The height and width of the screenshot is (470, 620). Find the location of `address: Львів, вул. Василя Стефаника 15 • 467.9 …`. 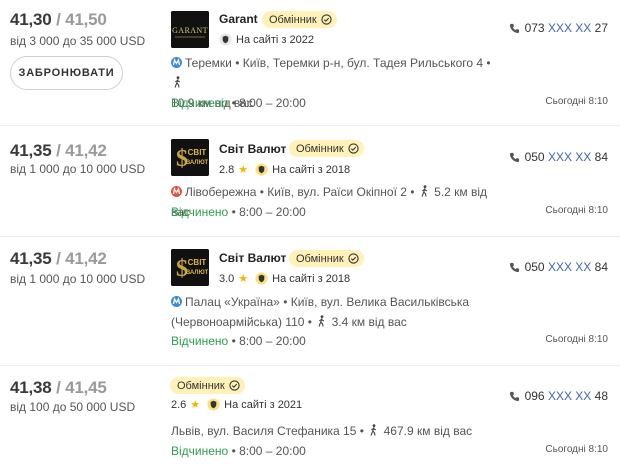

address: Львів, вул. Василя Стефаника 15 • 467.9 … is located at coordinates (336, 431).